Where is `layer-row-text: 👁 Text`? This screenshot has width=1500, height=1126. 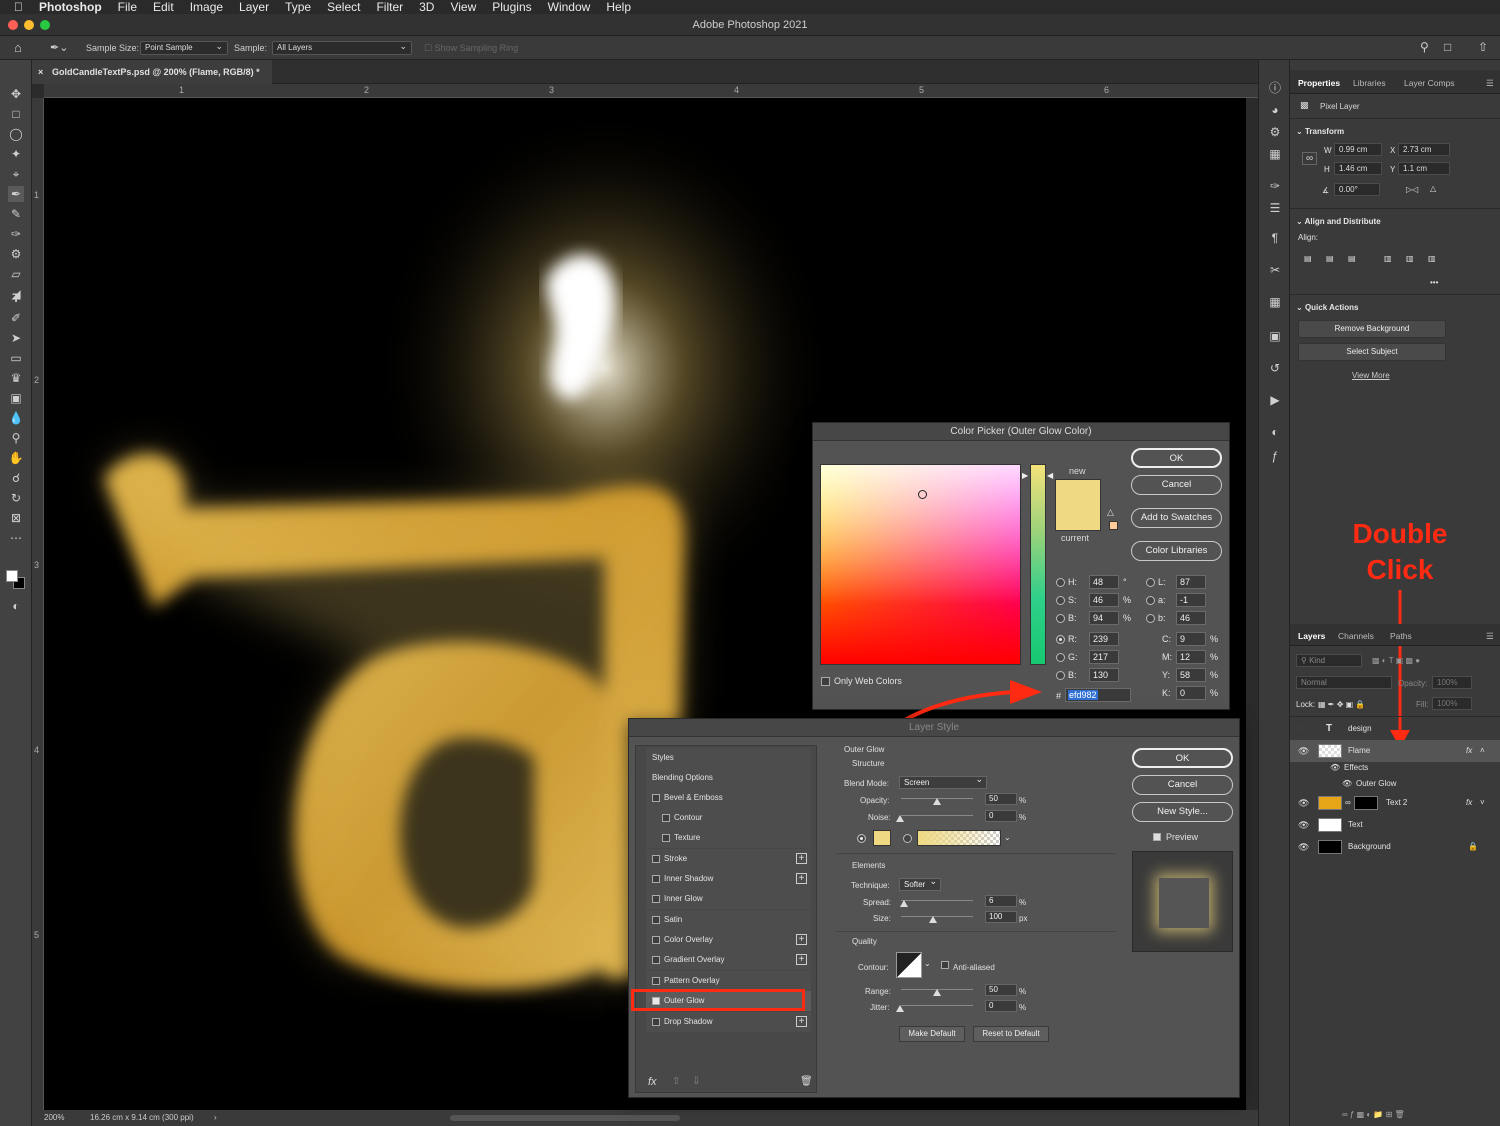
layer-row-text: 👁 Text is located at coordinates (1395, 825).